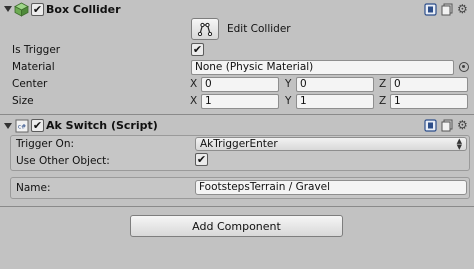  Describe the element at coordinates (335, 101) in the screenshot. I see `size-y-field: 1` at that location.